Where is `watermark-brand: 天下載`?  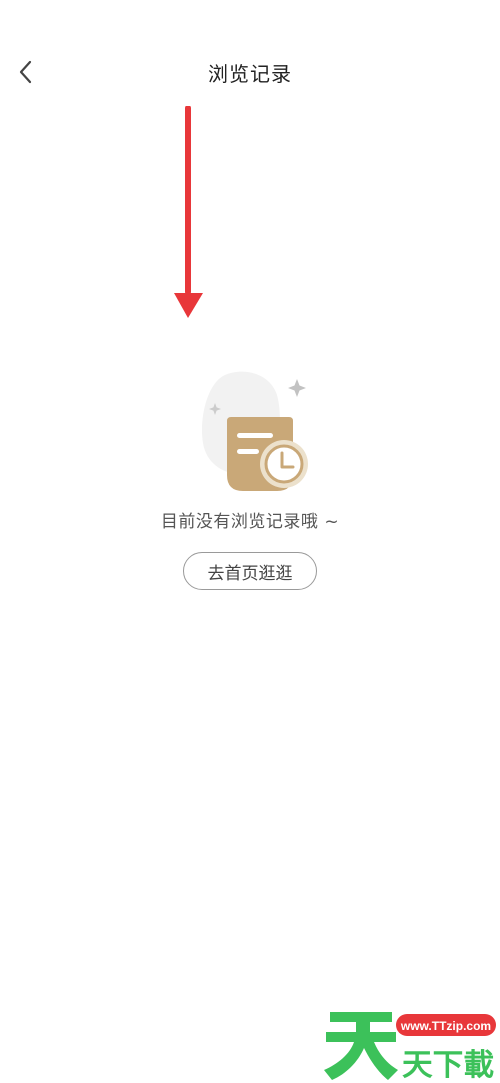
watermark-brand: 天下載 is located at coordinates (448, 1065).